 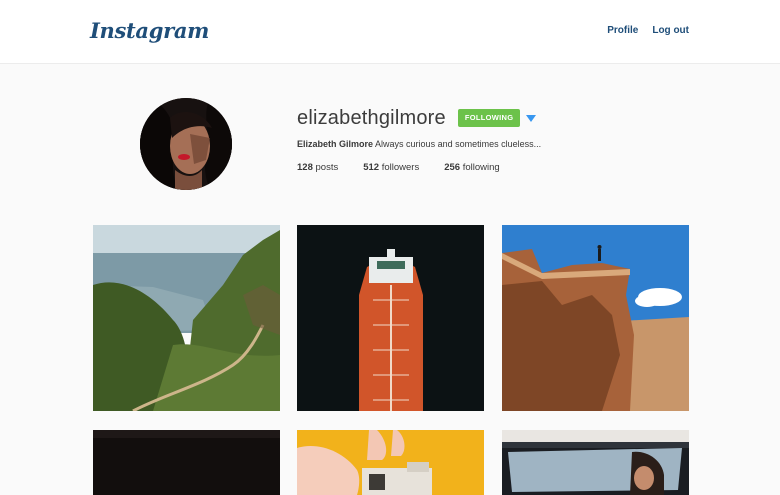 I want to click on posts-stat: 128 posts, so click(x=317, y=167).